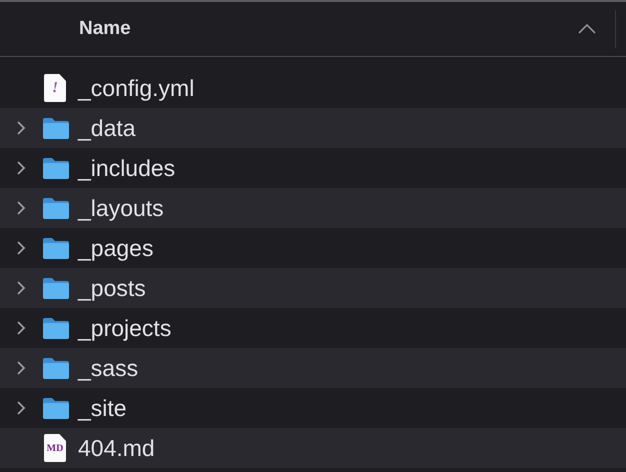  I want to click on document-icon: MD, so click(55, 448).